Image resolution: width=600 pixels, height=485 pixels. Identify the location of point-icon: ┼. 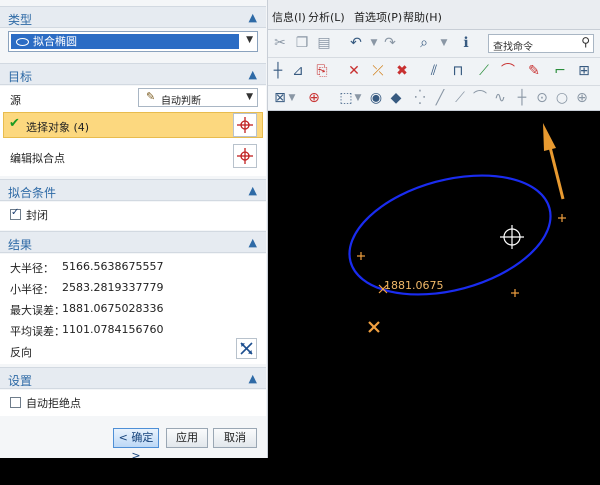
(278, 71).